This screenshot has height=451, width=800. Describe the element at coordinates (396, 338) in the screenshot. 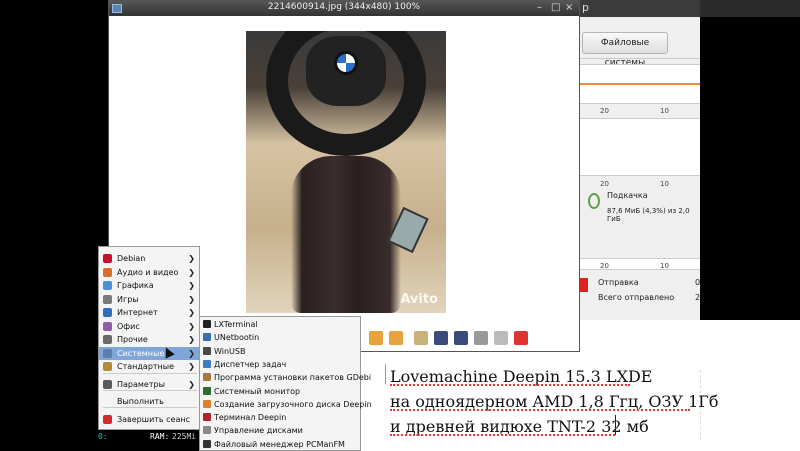

I see `flip-vertical-icon` at that location.